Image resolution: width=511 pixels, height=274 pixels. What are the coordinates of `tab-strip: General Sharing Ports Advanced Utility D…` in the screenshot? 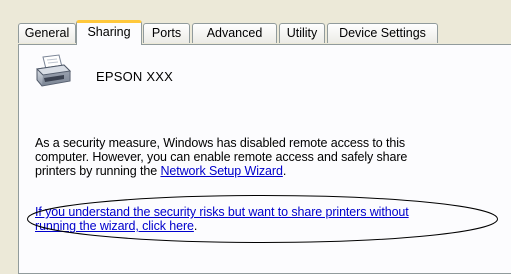 It's located at (264, 32).